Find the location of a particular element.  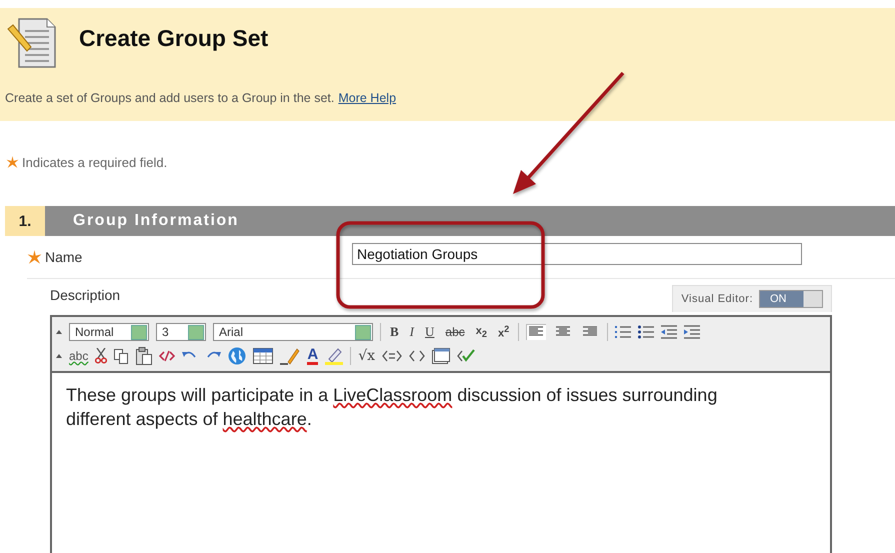

math-button: √x is located at coordinates (367, 356).